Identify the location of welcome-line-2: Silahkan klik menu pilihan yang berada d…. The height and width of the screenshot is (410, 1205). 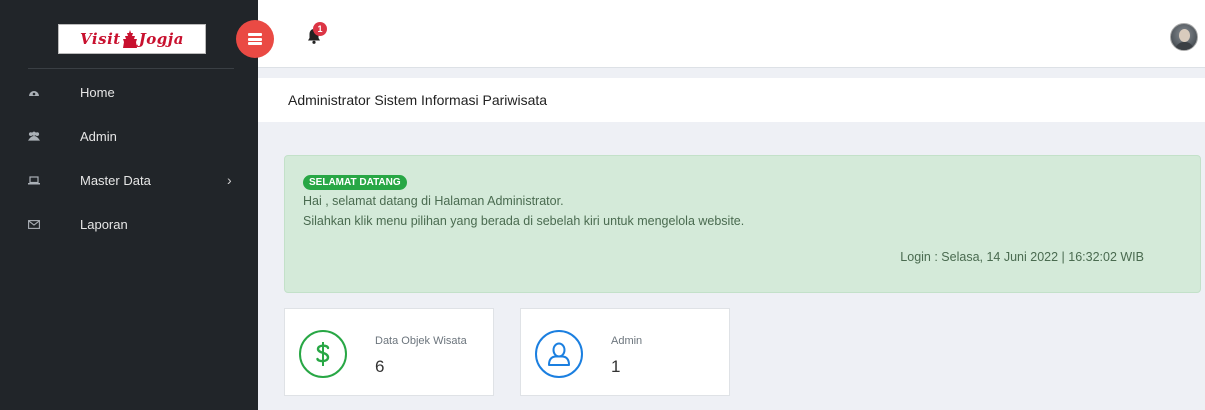
(524, 221).